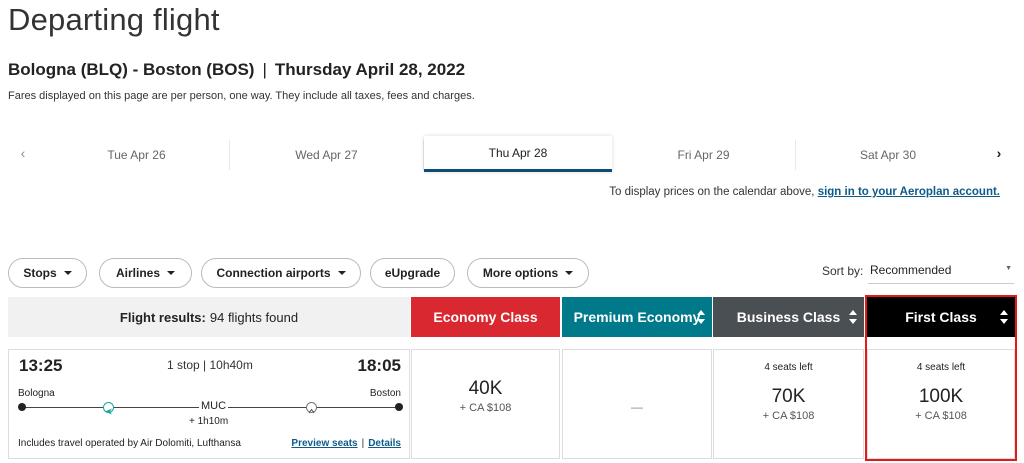 The image size is (1024, 463). What do you see at coordinates (911, 269) in the screenshot?
I see `sort-by-value: Recommended` at bounding box center [911, 269].